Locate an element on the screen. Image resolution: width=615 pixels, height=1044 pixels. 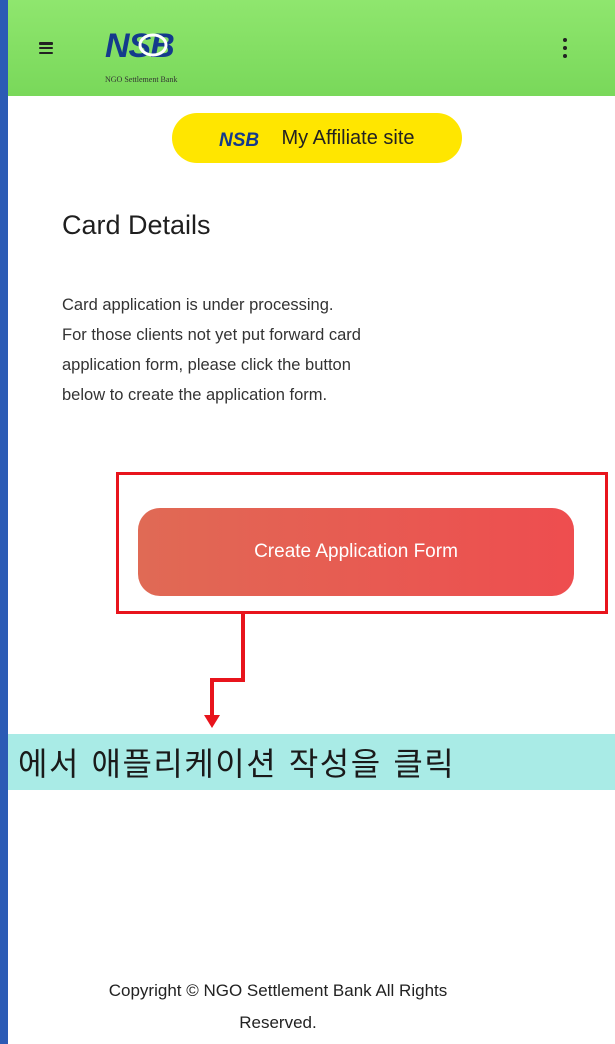
my-affiliate-site-button: NSB My Affiliate site is located at coordinates (317, 138).